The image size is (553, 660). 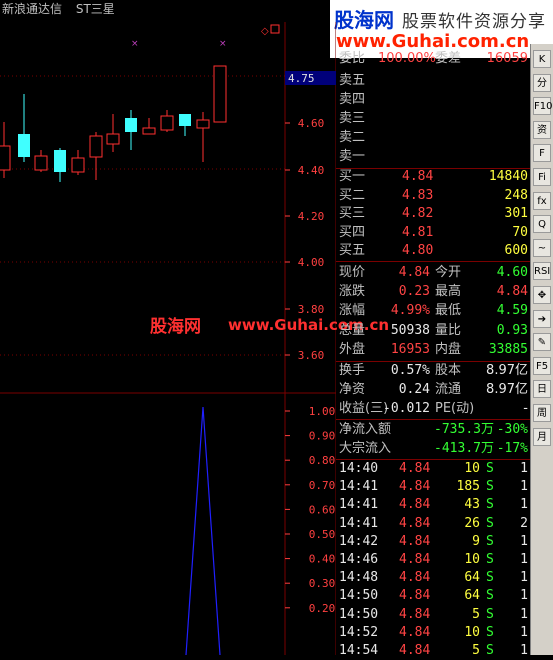 What do you see at coordinates (322, 583) in the screenshot?
I see `indicator-tick-label: 0.30` at bounding box center [322, 583].